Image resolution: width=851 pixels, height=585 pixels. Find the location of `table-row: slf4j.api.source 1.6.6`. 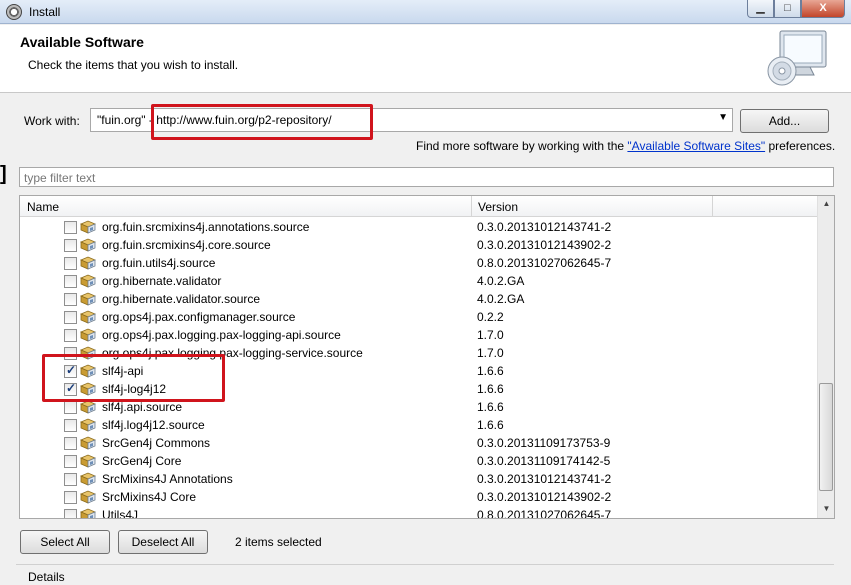

table-row: slf4j.api.source 1.6.6 is located at coordinates (418, 407).